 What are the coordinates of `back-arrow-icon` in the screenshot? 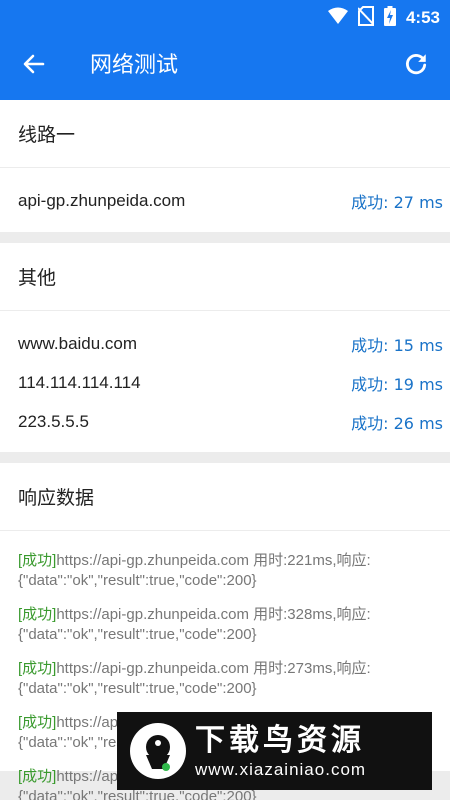 It's located at (34, 66).